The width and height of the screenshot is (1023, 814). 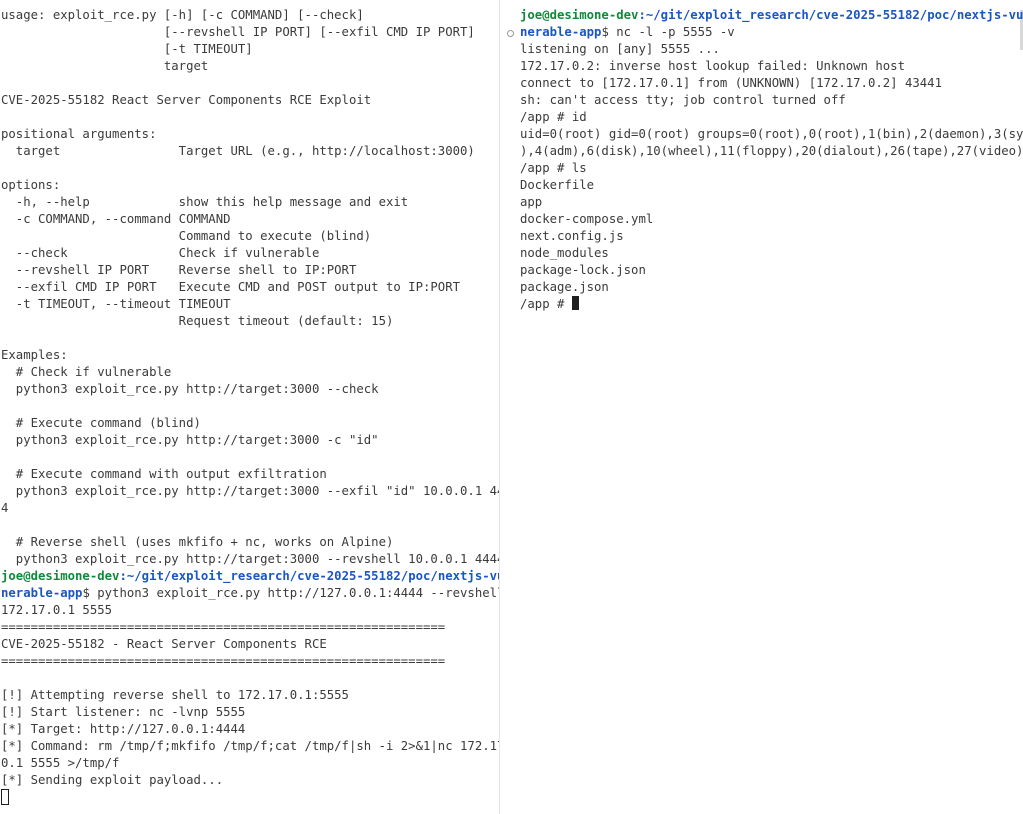 I want to click on terminal-line: Dockerfile, so click(x=557, y=185).